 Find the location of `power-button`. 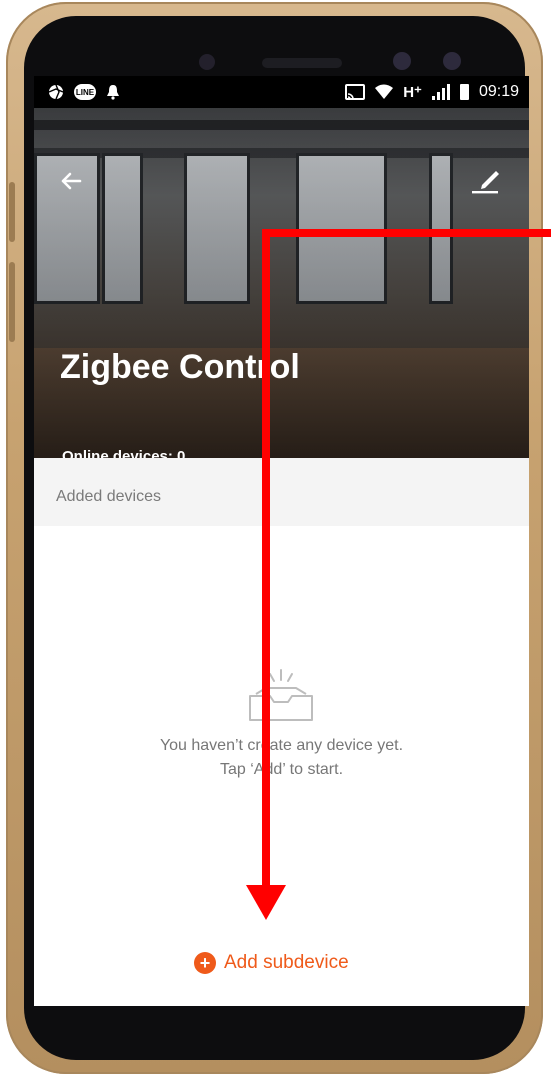

power-button is located at coordinates (12, 302).